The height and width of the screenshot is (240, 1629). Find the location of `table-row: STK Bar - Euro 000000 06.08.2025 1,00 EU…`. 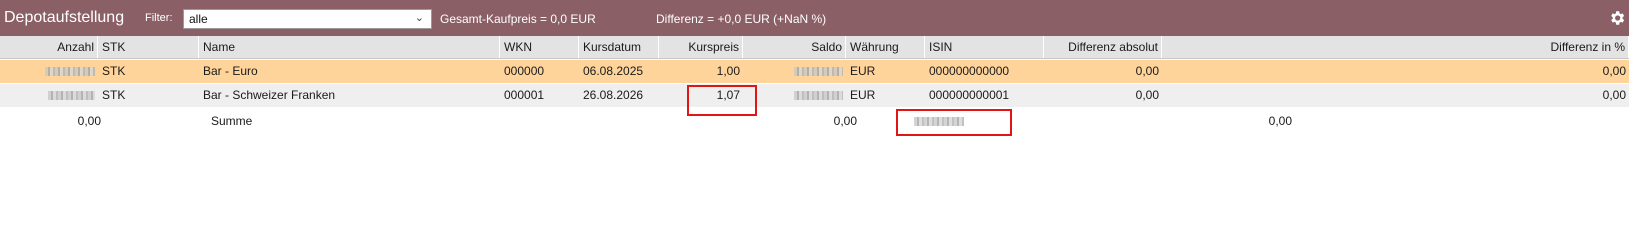

table-row: STK Bar - Euro 000000 06.08.2025 1,00 EU… is located at coordinates (814, 71).